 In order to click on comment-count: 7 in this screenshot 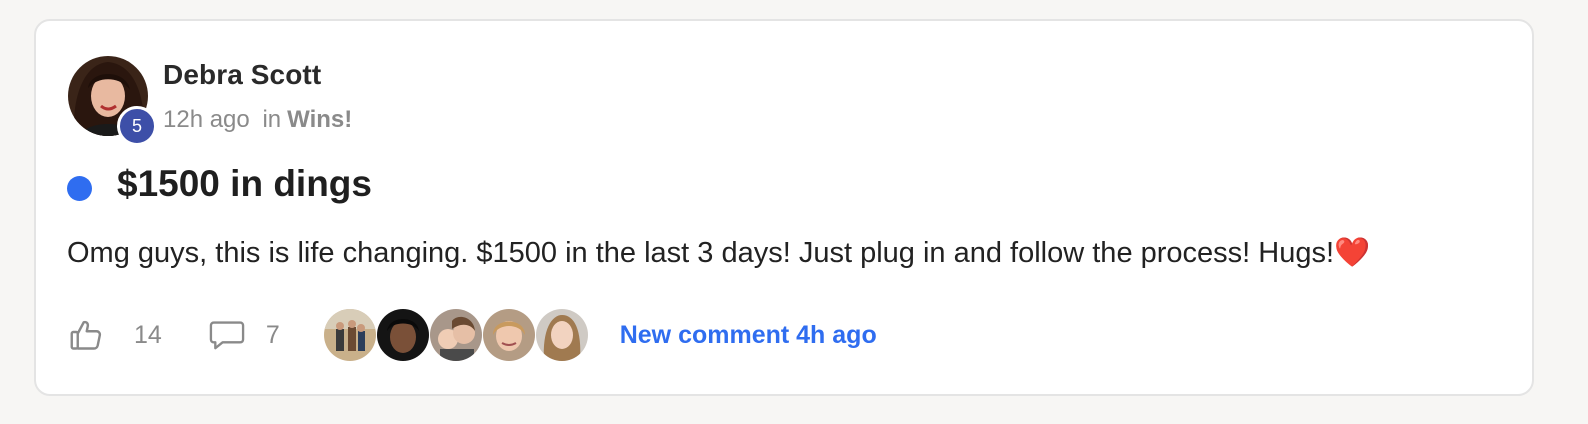, I will do `click(272, 334)`.